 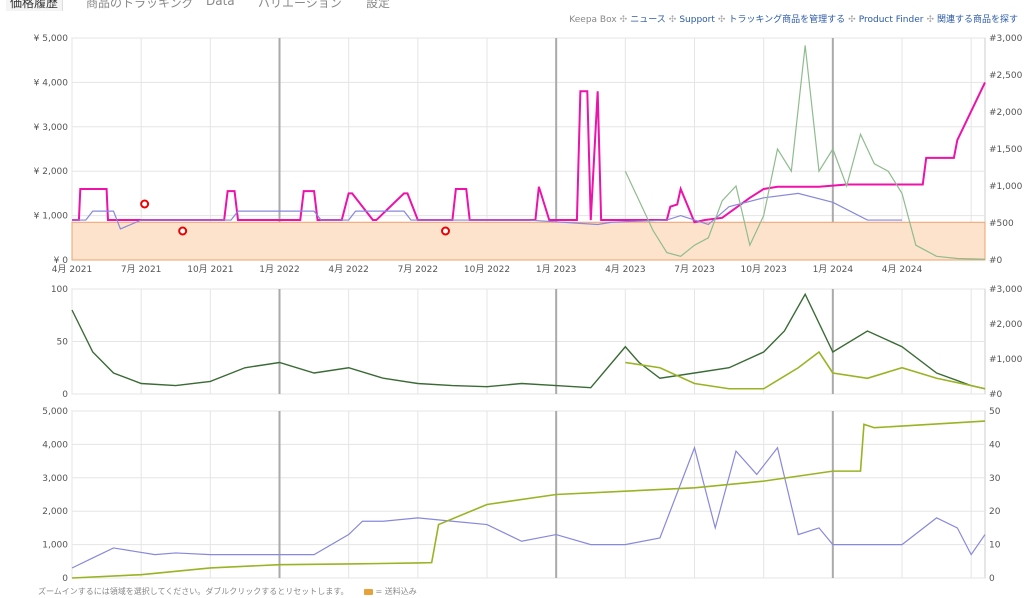 I want to click on x-tick-label: 1月 2023, so click(x=556, y=269).